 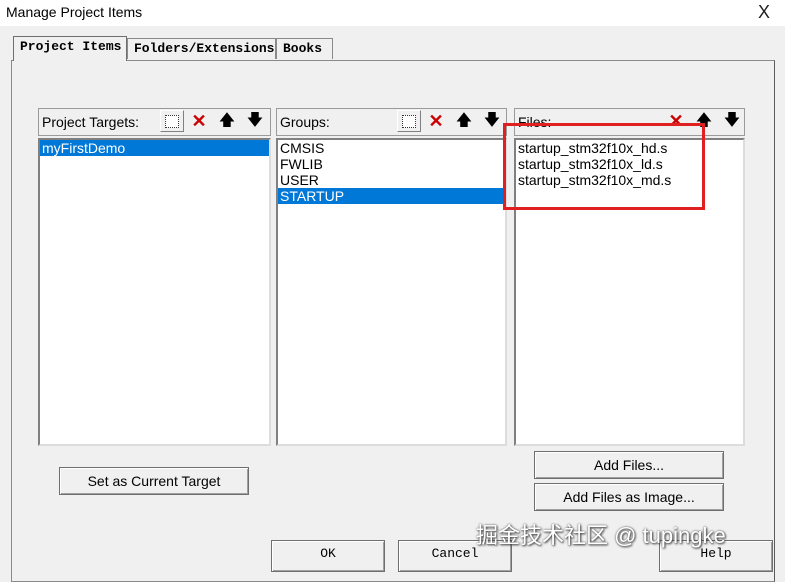 I want to click on list-item: USER, so click(x=391, y=180).